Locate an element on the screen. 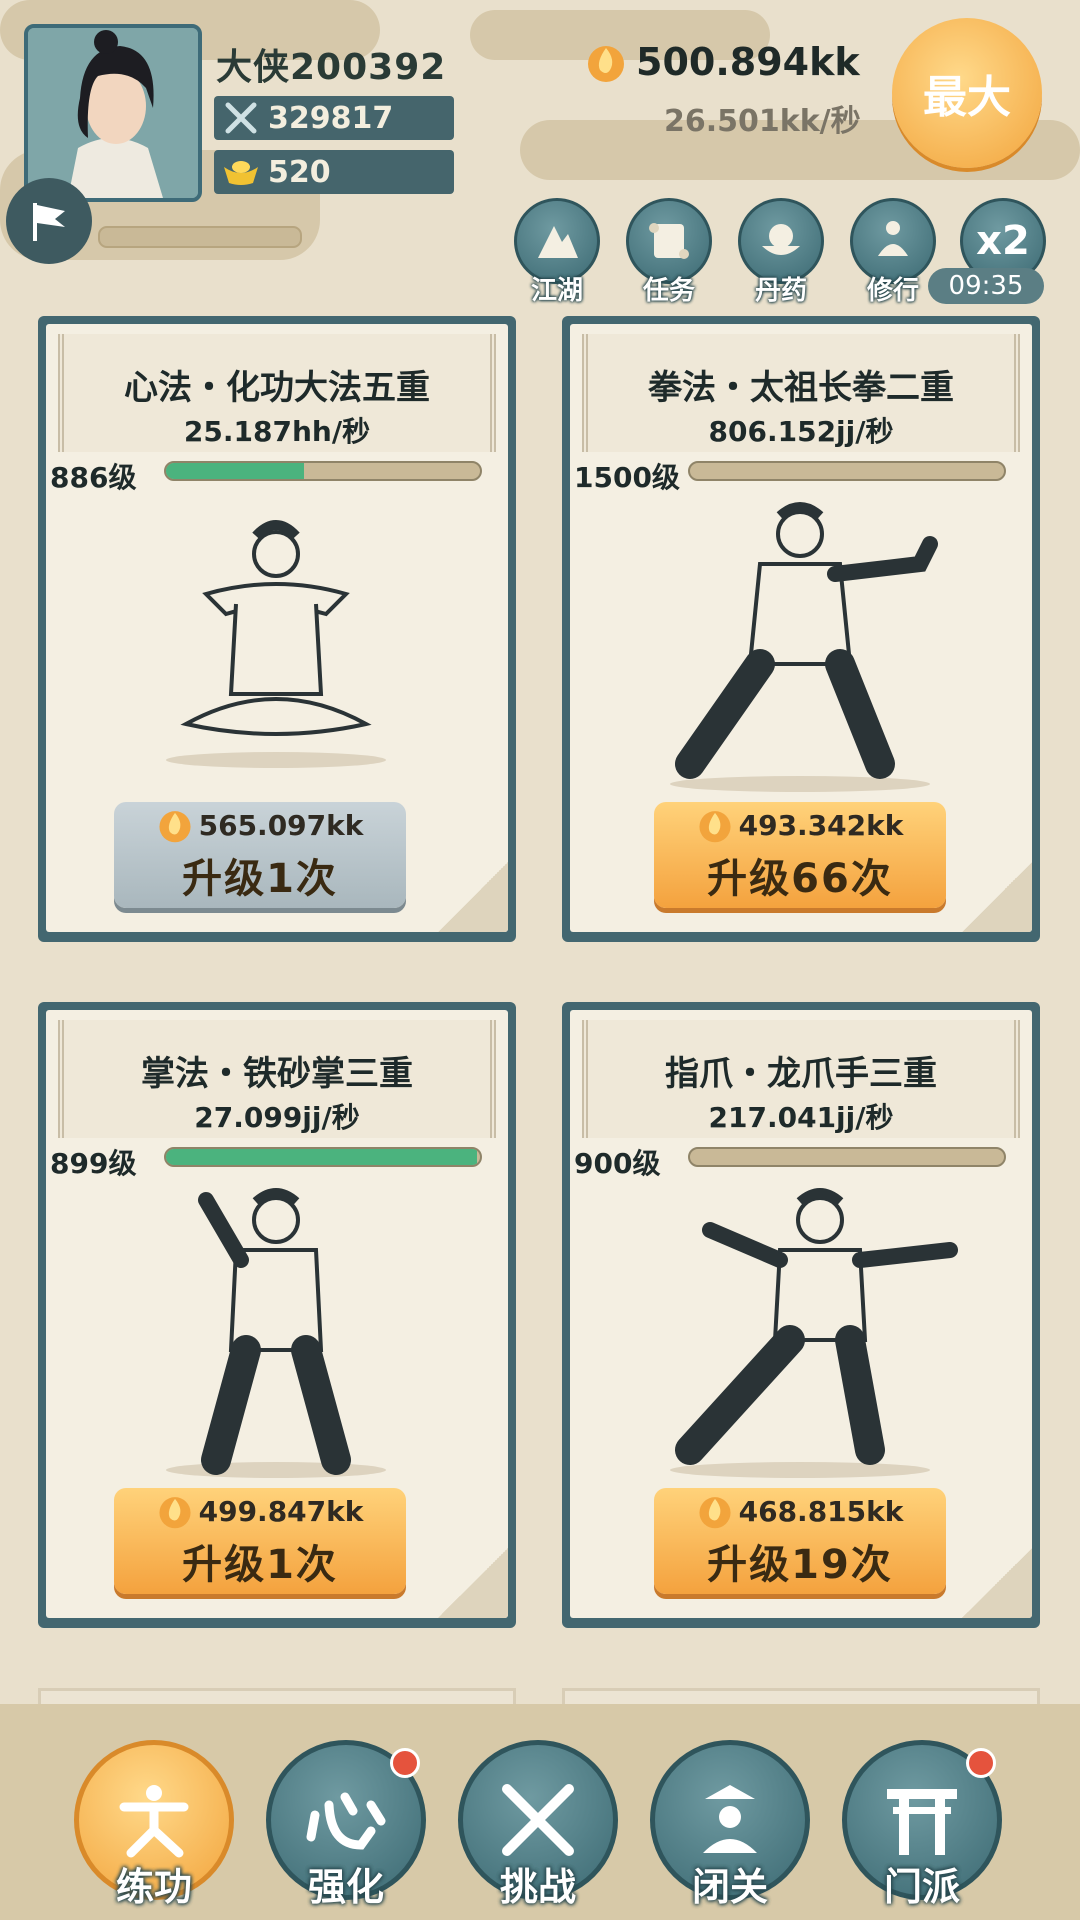 The width and height of the screenshot is (1080, 1920). ingot-value: 520 is located at coordinates (299, 172).